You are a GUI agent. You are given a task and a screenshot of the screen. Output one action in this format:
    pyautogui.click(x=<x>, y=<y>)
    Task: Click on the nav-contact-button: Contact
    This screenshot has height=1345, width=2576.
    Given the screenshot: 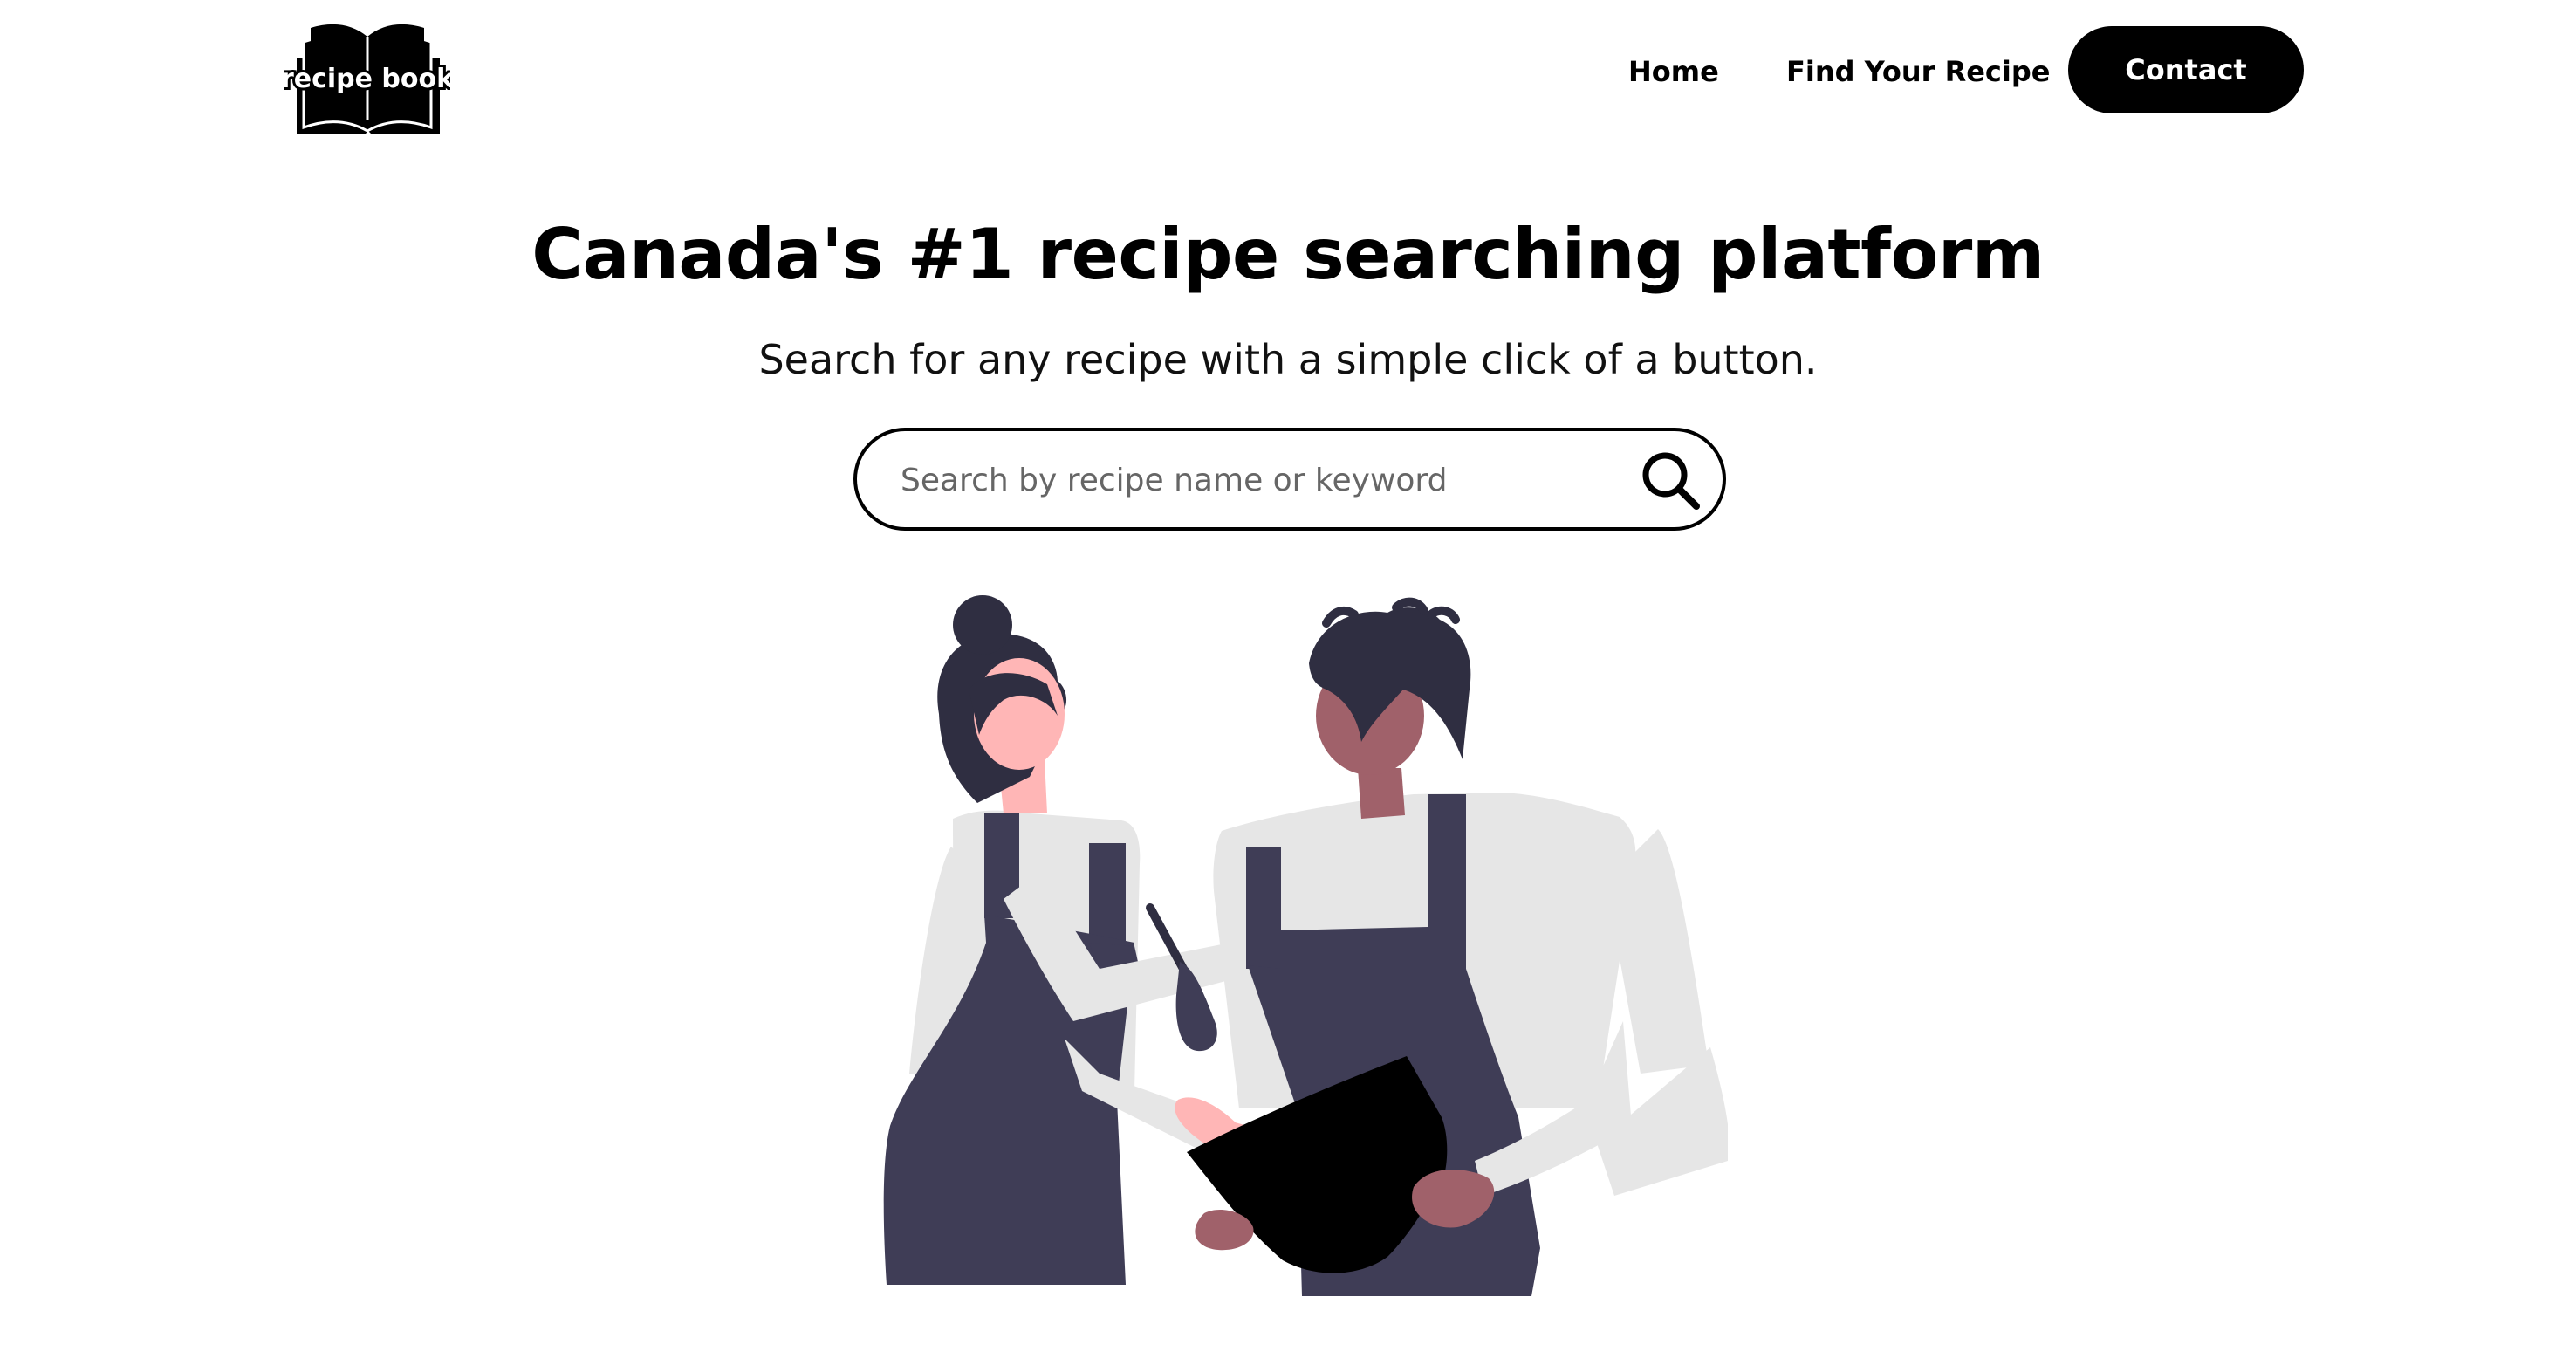 What is the action you would take?
    pyautogui.click(x=2186, y=69)
    